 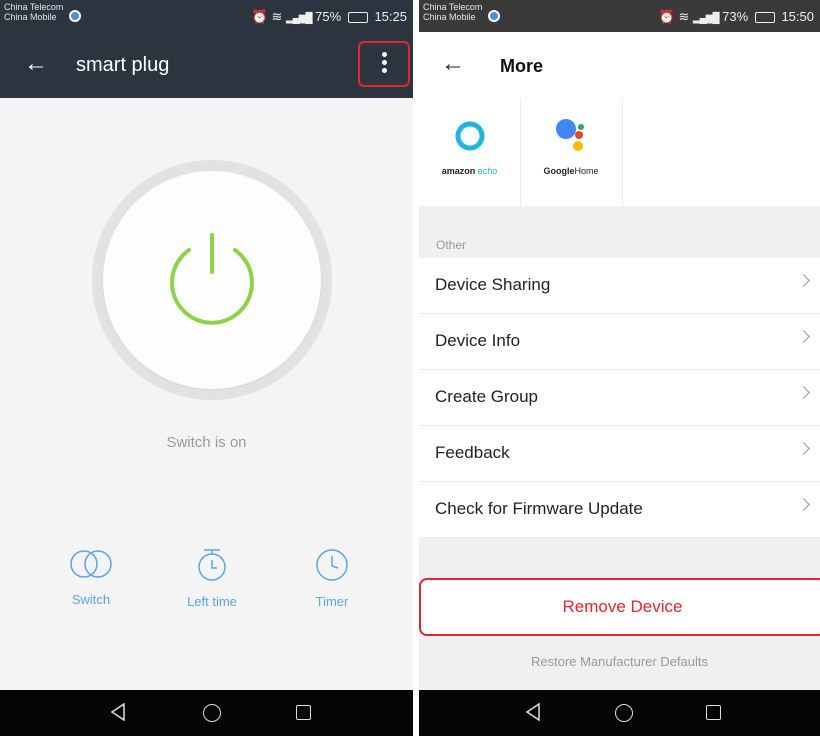 I want to click on battery-percent: 75%, so click(x=328, y=16).